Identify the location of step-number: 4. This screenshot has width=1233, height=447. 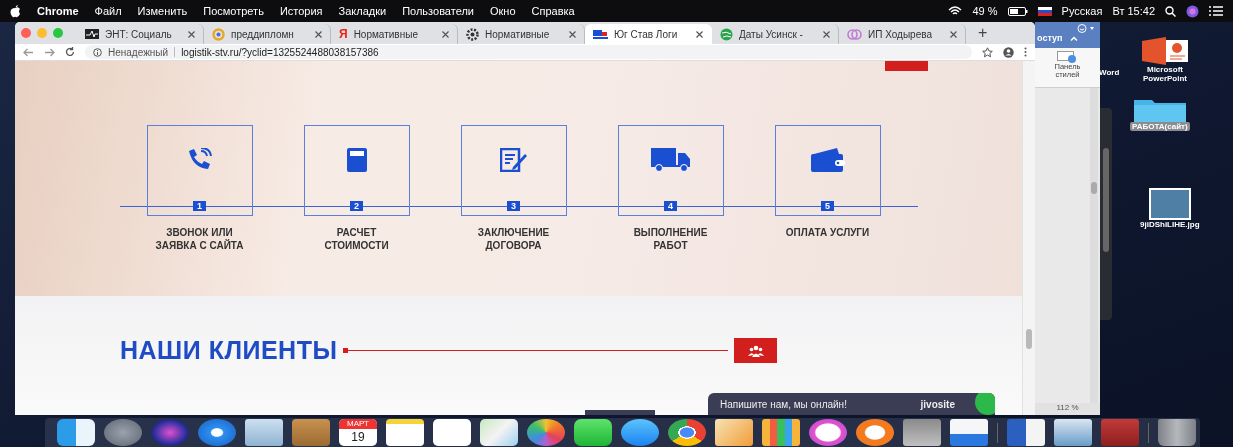
(670, 206).